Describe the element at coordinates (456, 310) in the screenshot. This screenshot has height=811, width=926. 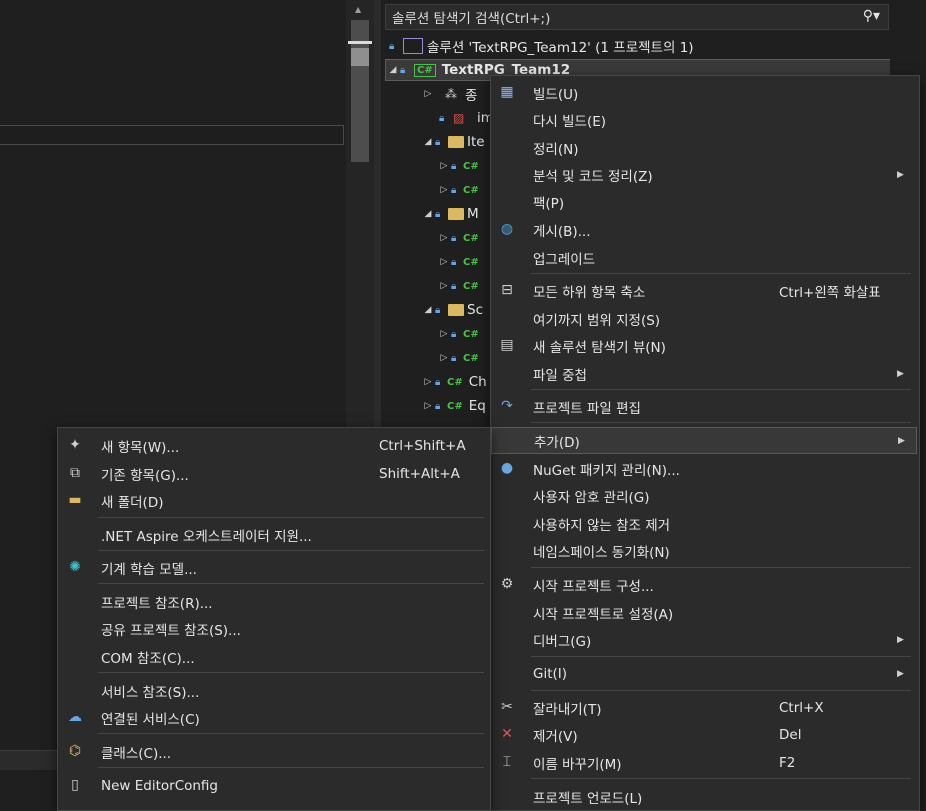
I see `folder-icon` at that location.